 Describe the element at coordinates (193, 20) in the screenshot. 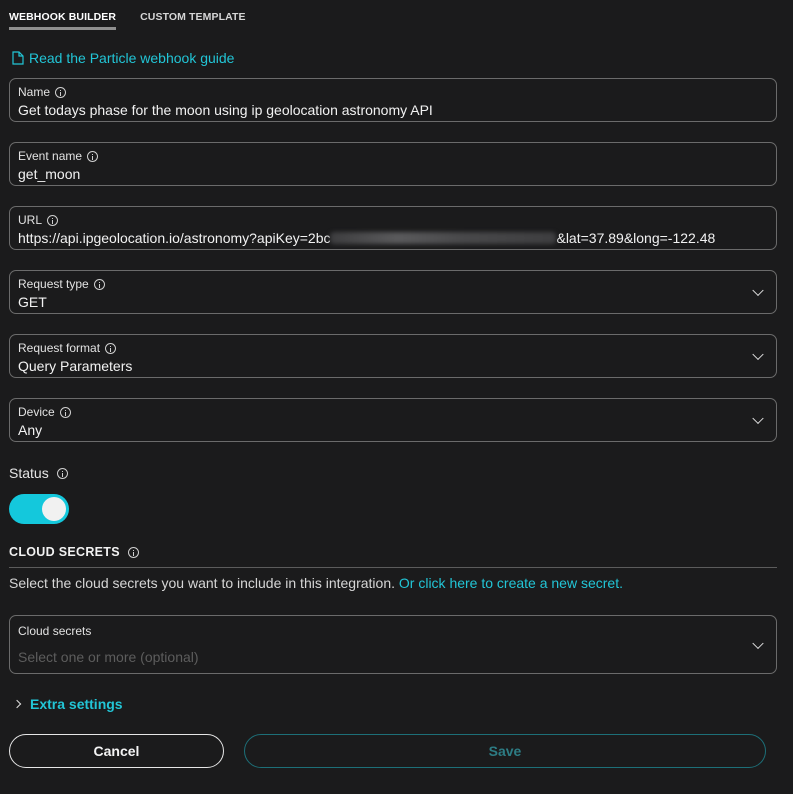

I see `tab-custom-template: CUSTOM TEMPLATE` at that location.